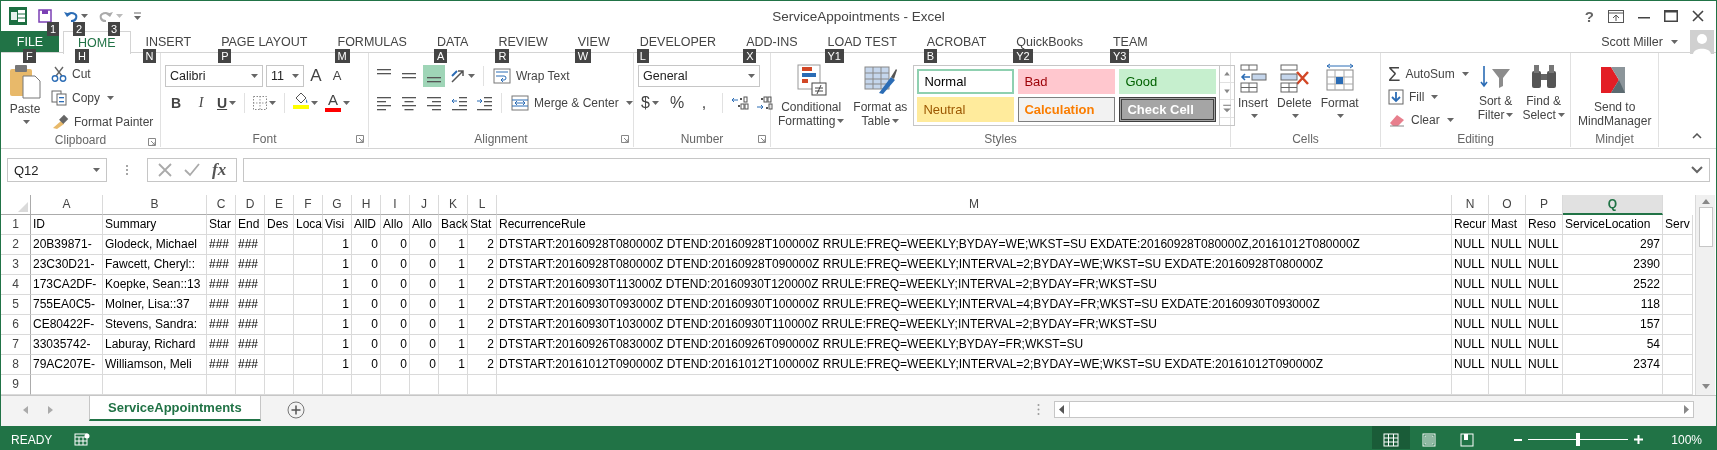 This screenshot has height=450, width=1717. I want to click on column-header: M, so click(974, 205).